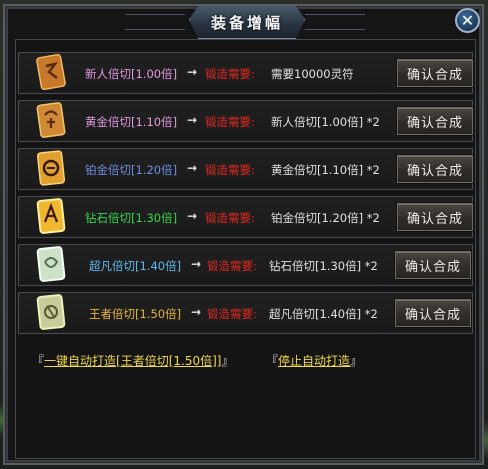 The width and height of the screenshot is (488, 469). I want to click on close-button: ✕, so click(467, 20).